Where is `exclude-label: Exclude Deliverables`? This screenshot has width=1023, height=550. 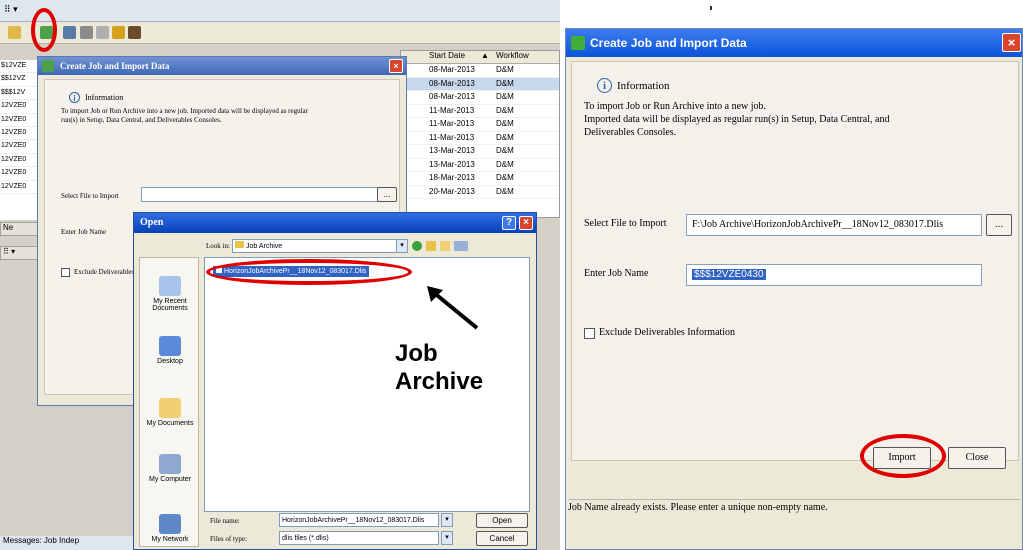
exclude-label: Exclude Deliverables is located at coordinates (104, 272).